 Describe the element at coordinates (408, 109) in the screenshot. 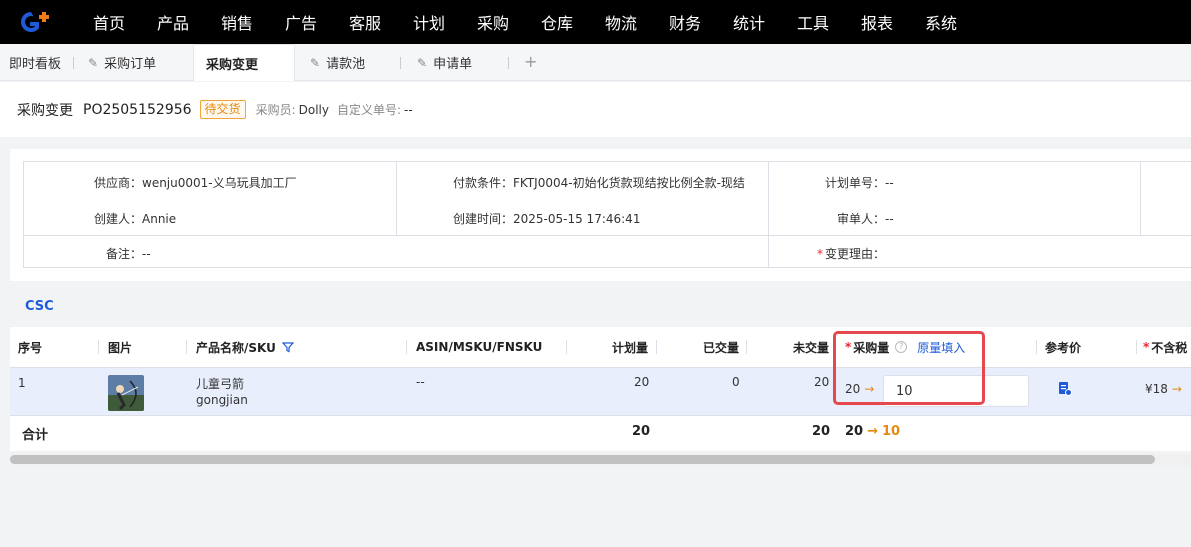

I see `custom-no-value: --` at that location.